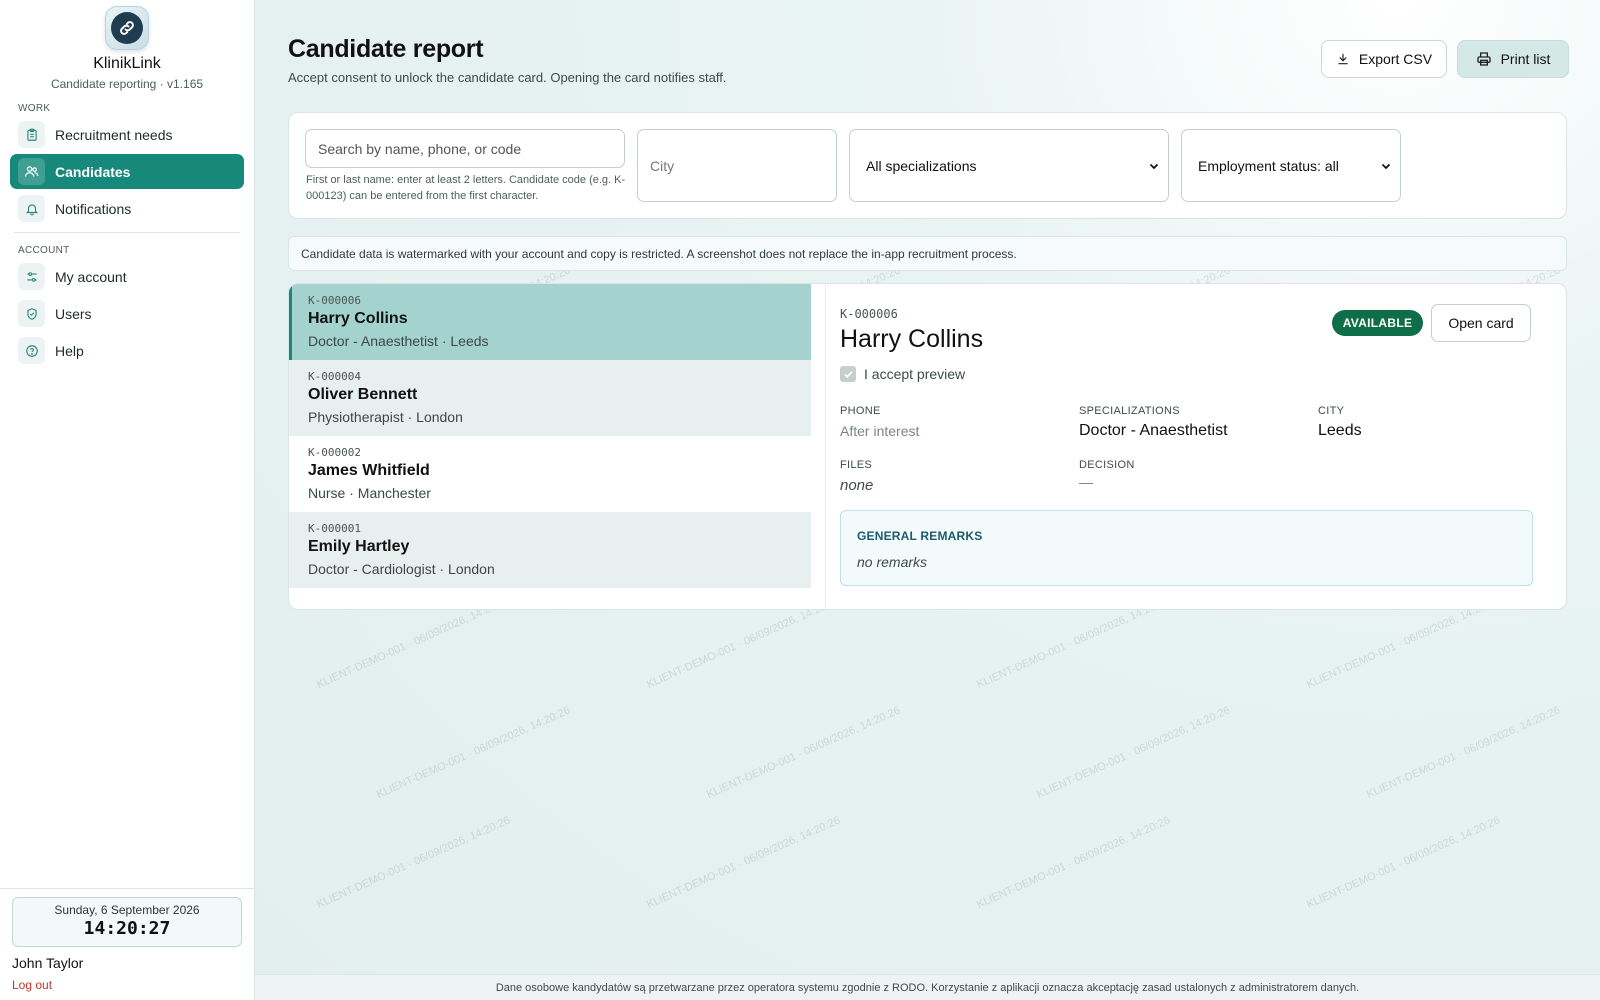 The width and height of the screenshot is (1600, 1000). Describe the element at coordinates (91, 276) in the screenshot. I see `sidebar-item-label: My account` at that location.